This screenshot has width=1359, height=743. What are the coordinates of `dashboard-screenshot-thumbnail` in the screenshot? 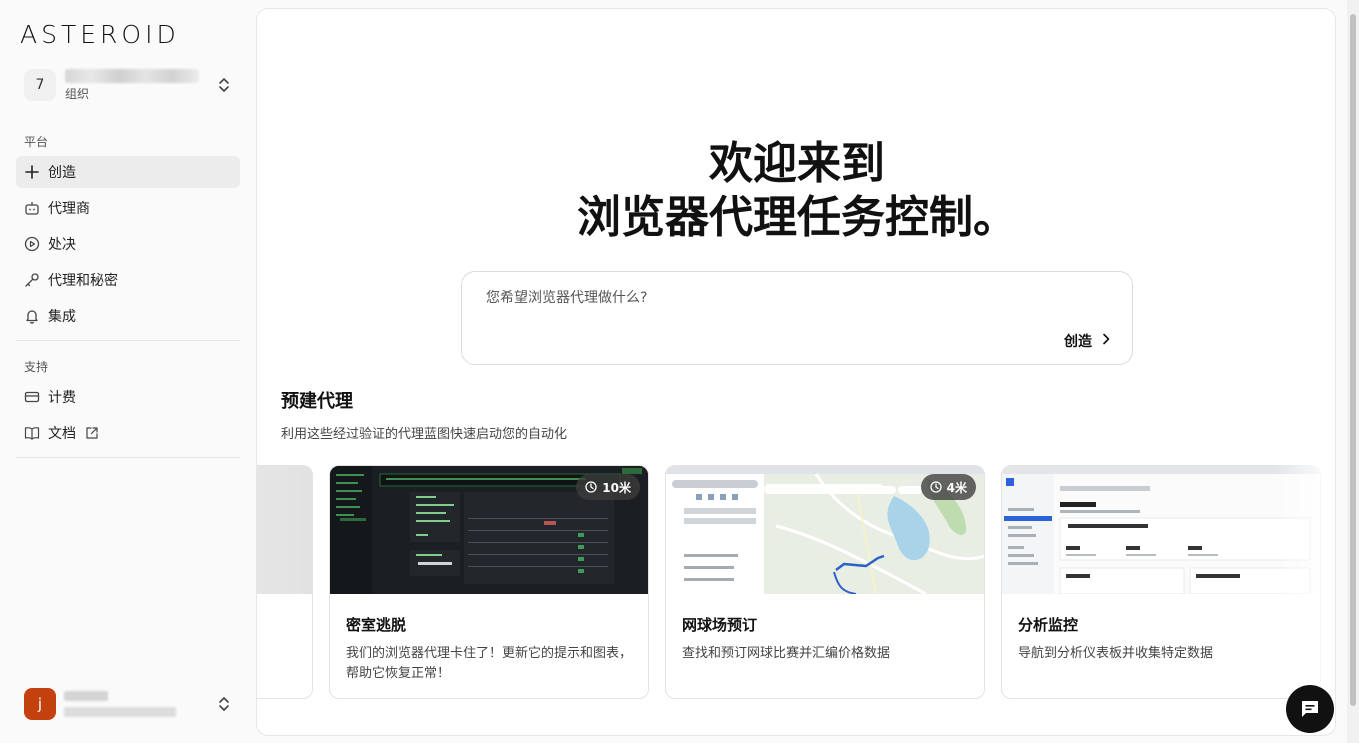 It's located at (1161, 530).